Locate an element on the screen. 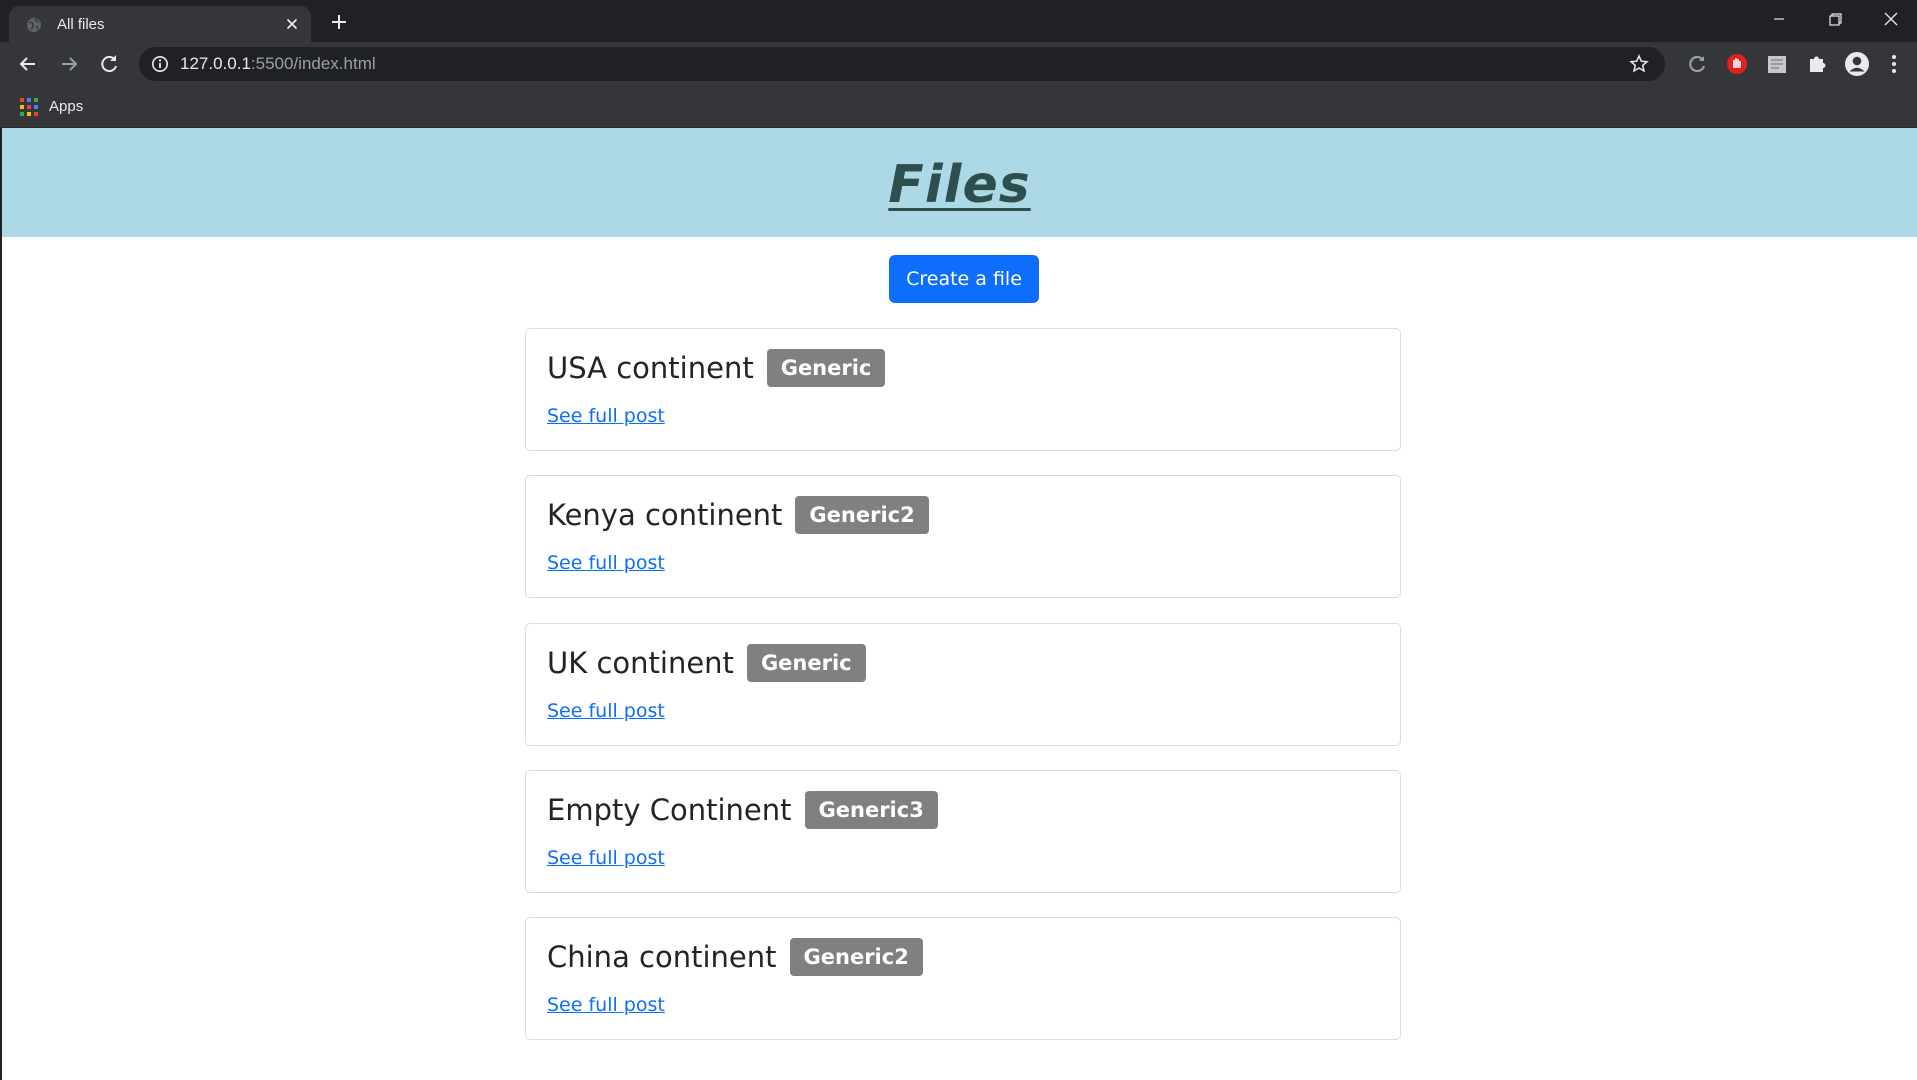 This screenshot has width=1917, height=1080. menu-dots-icon is located at coordinates (1894, 64).